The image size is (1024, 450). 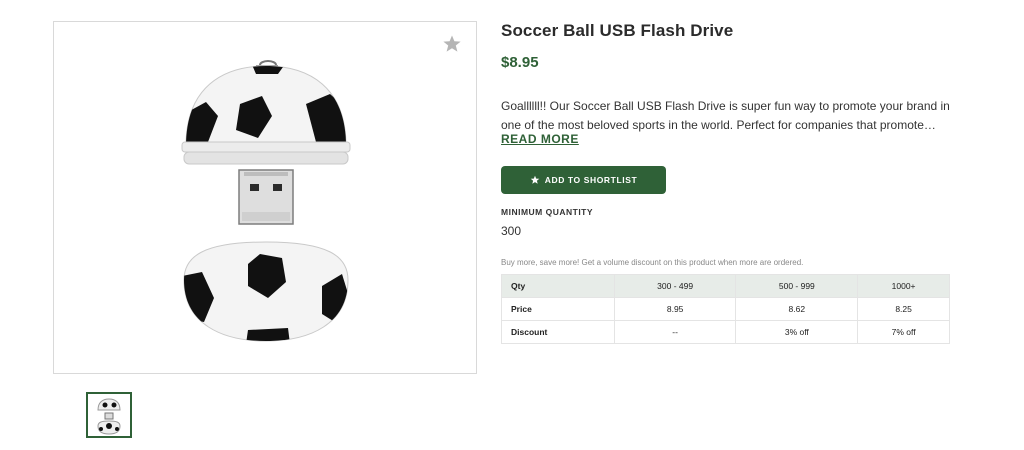 I want to click on table-cell: 8.95, so click(x=675, y=309).